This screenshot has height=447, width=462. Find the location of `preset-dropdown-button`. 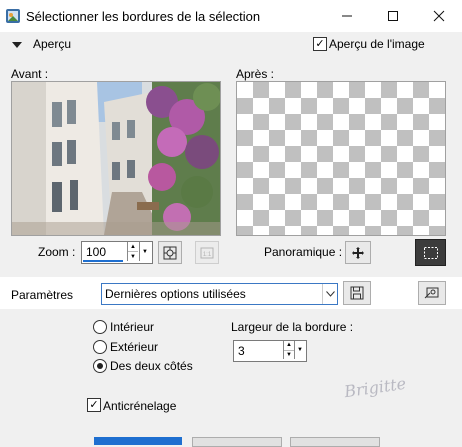

preset-dropdown-button is located at coordinates (329, 294).